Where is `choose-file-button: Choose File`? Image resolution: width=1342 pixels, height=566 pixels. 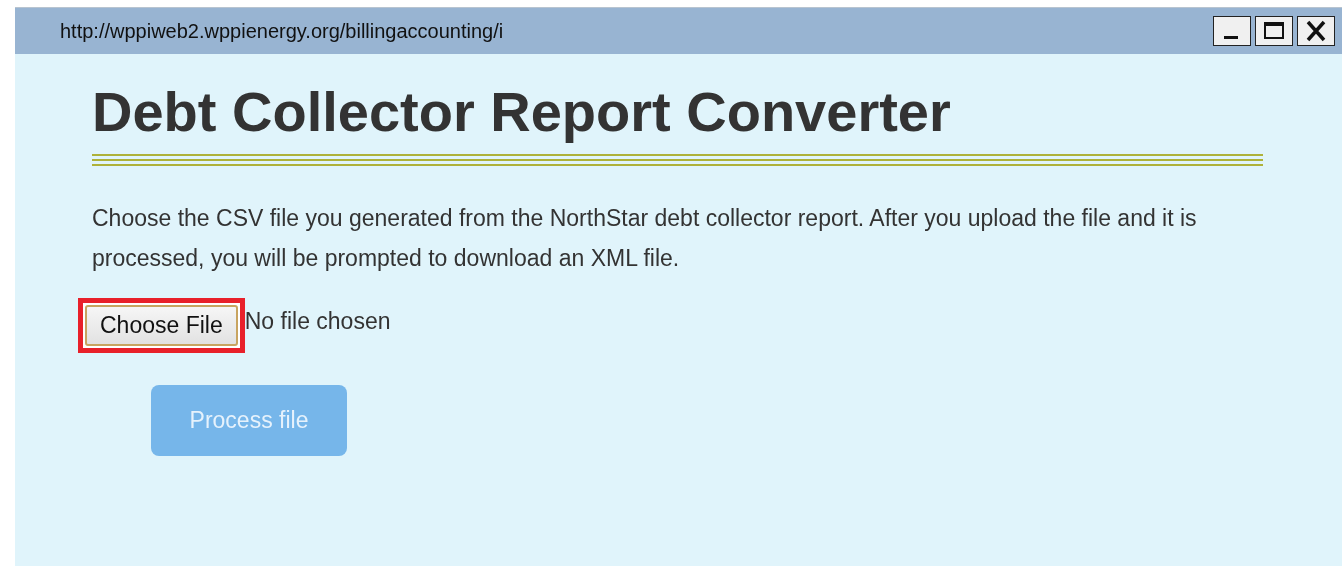
choose-file-button: Choose File is located at coordinates (161, 325).